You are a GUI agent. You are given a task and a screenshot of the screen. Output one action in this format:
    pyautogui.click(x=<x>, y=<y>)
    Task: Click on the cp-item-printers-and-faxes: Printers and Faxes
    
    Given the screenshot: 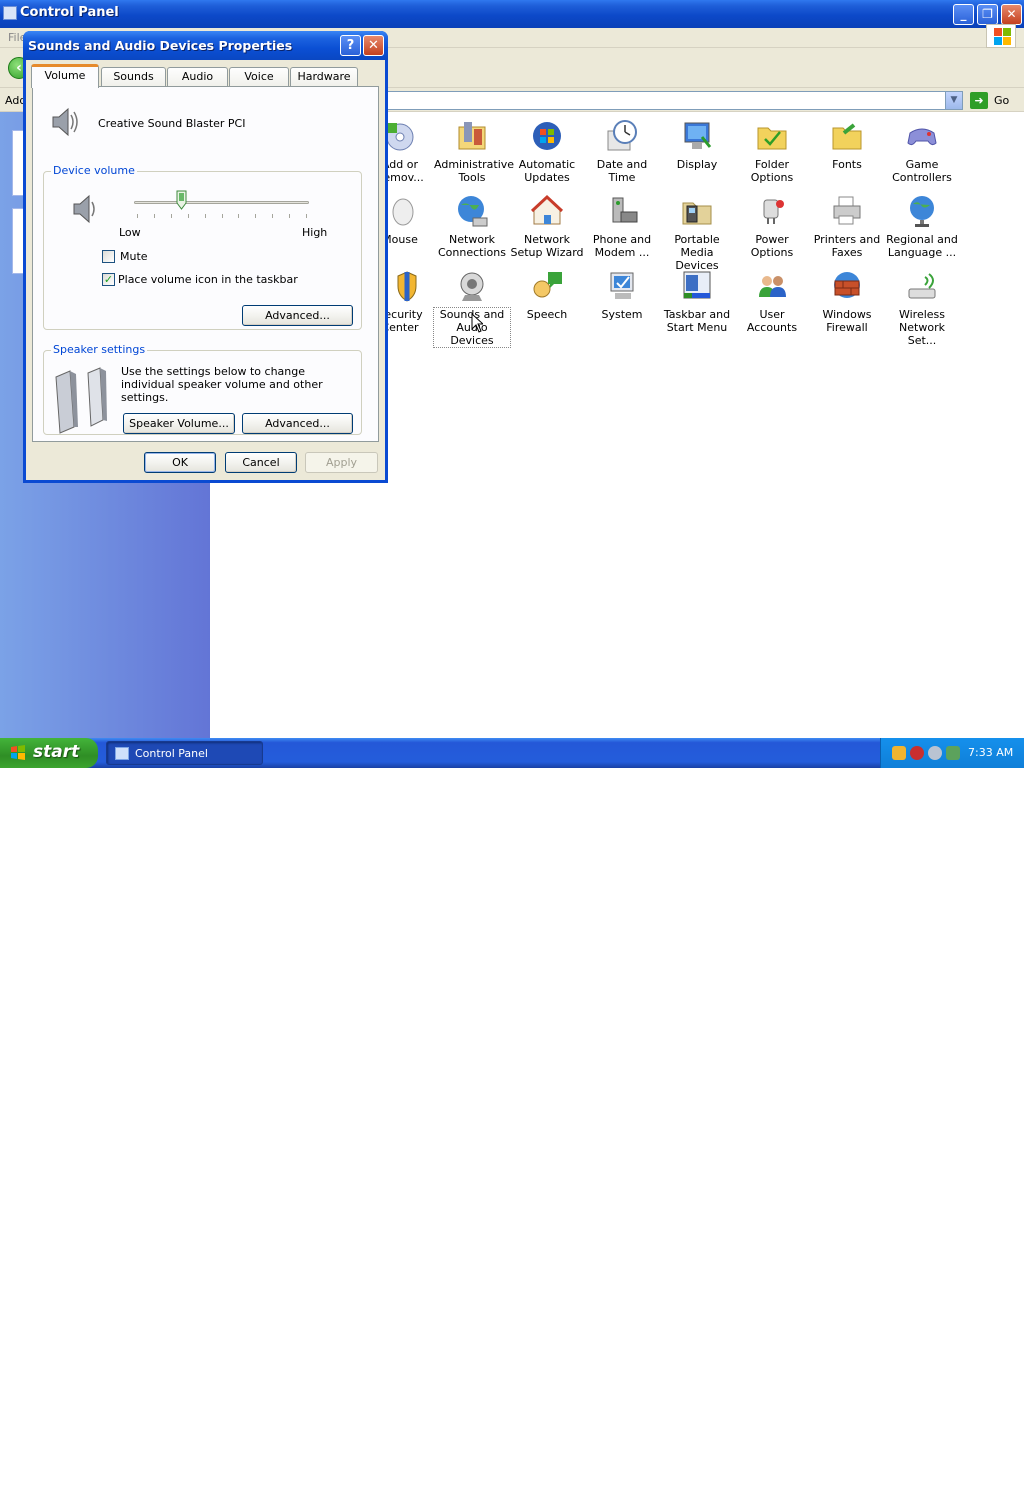 What is the action you would take?
    pyautogui.click(x=847, y=227)
    